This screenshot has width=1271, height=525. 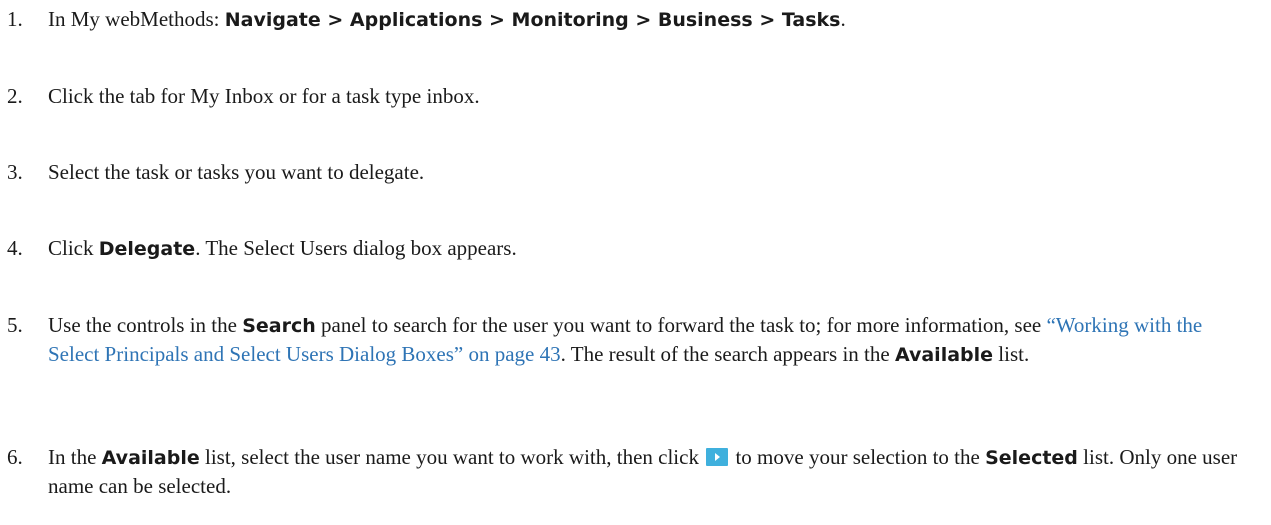 What do you see at coordinates (73, 248) in the screenshot?
I see `text: Click` at bounding box center [73, 248].